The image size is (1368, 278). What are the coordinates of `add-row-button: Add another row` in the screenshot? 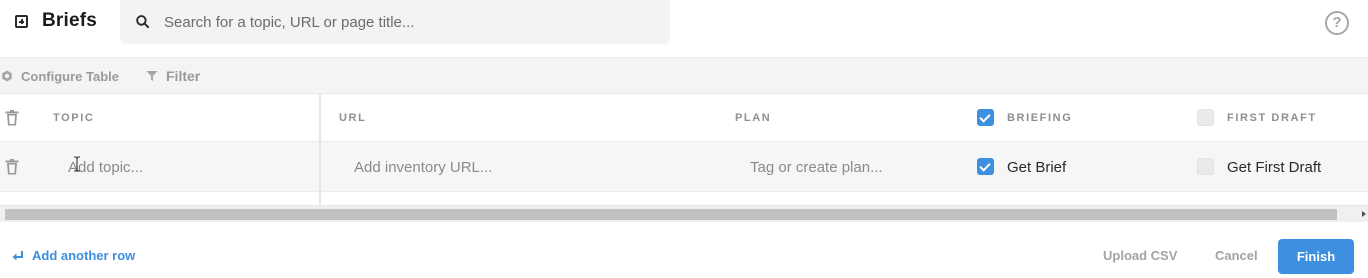 It's located at (73, 255).